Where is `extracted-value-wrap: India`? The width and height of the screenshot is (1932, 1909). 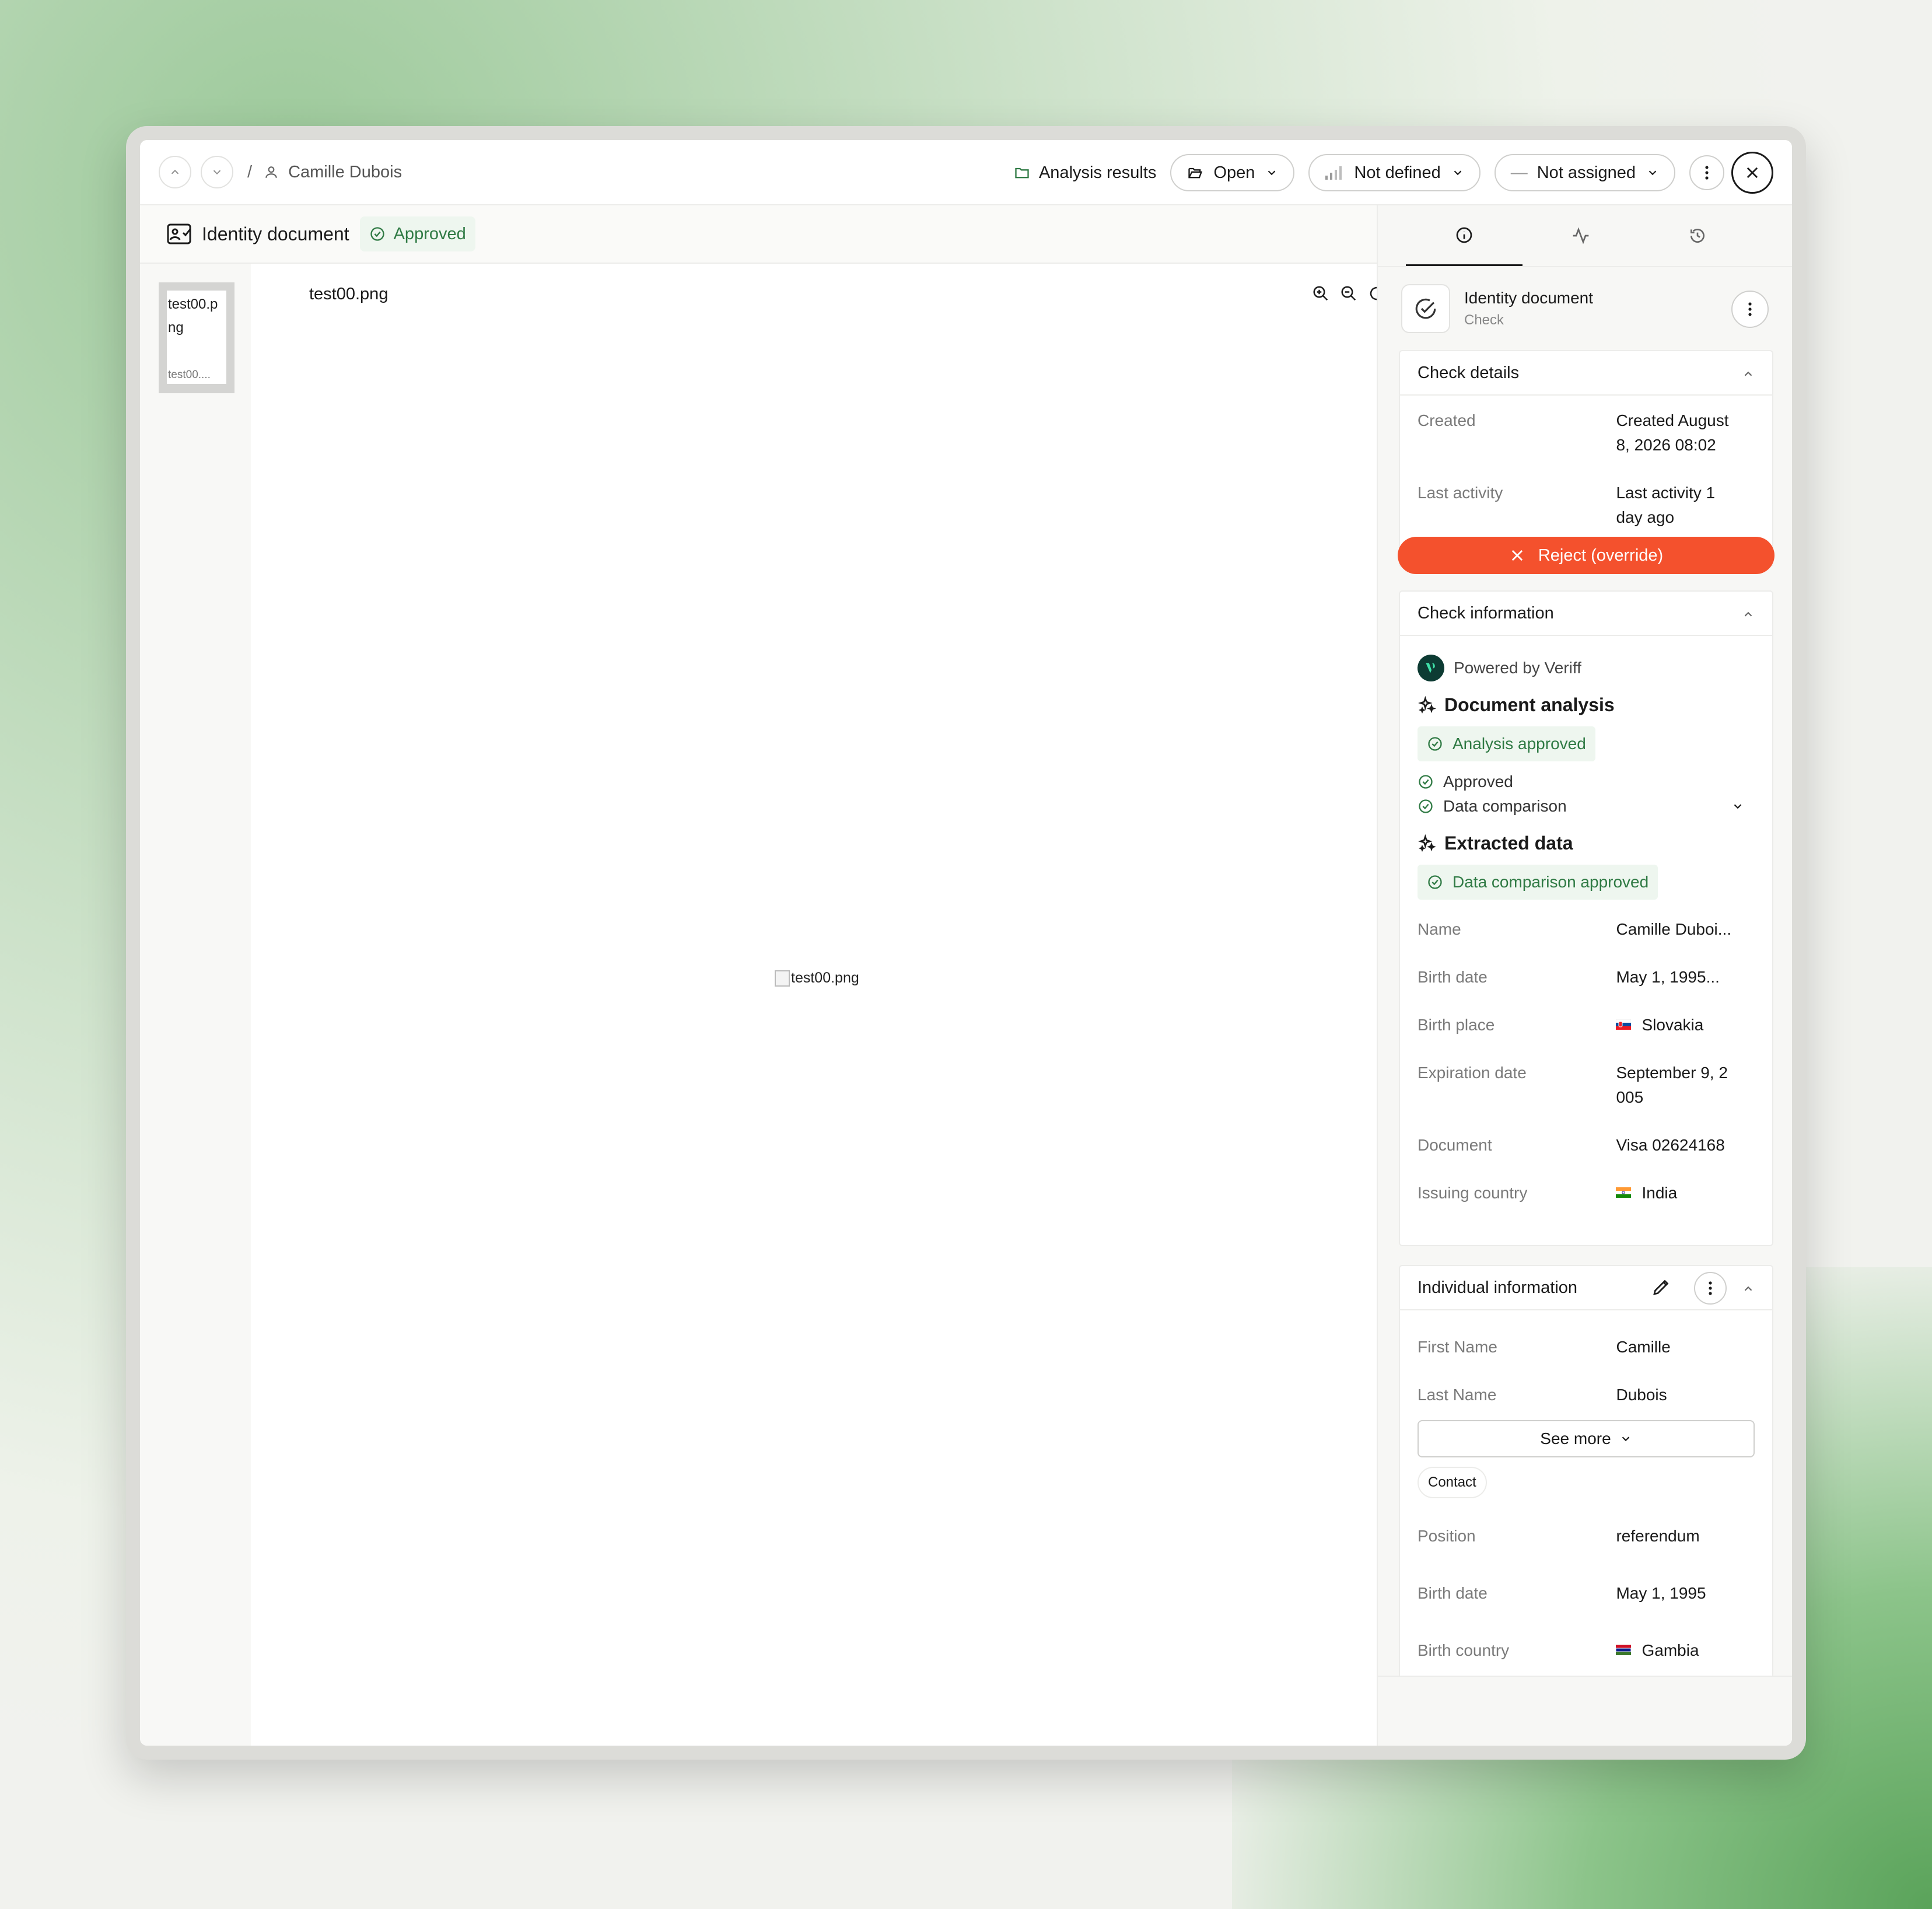 extracted-value-wrap: India is located at coordinates (1685, 1193).